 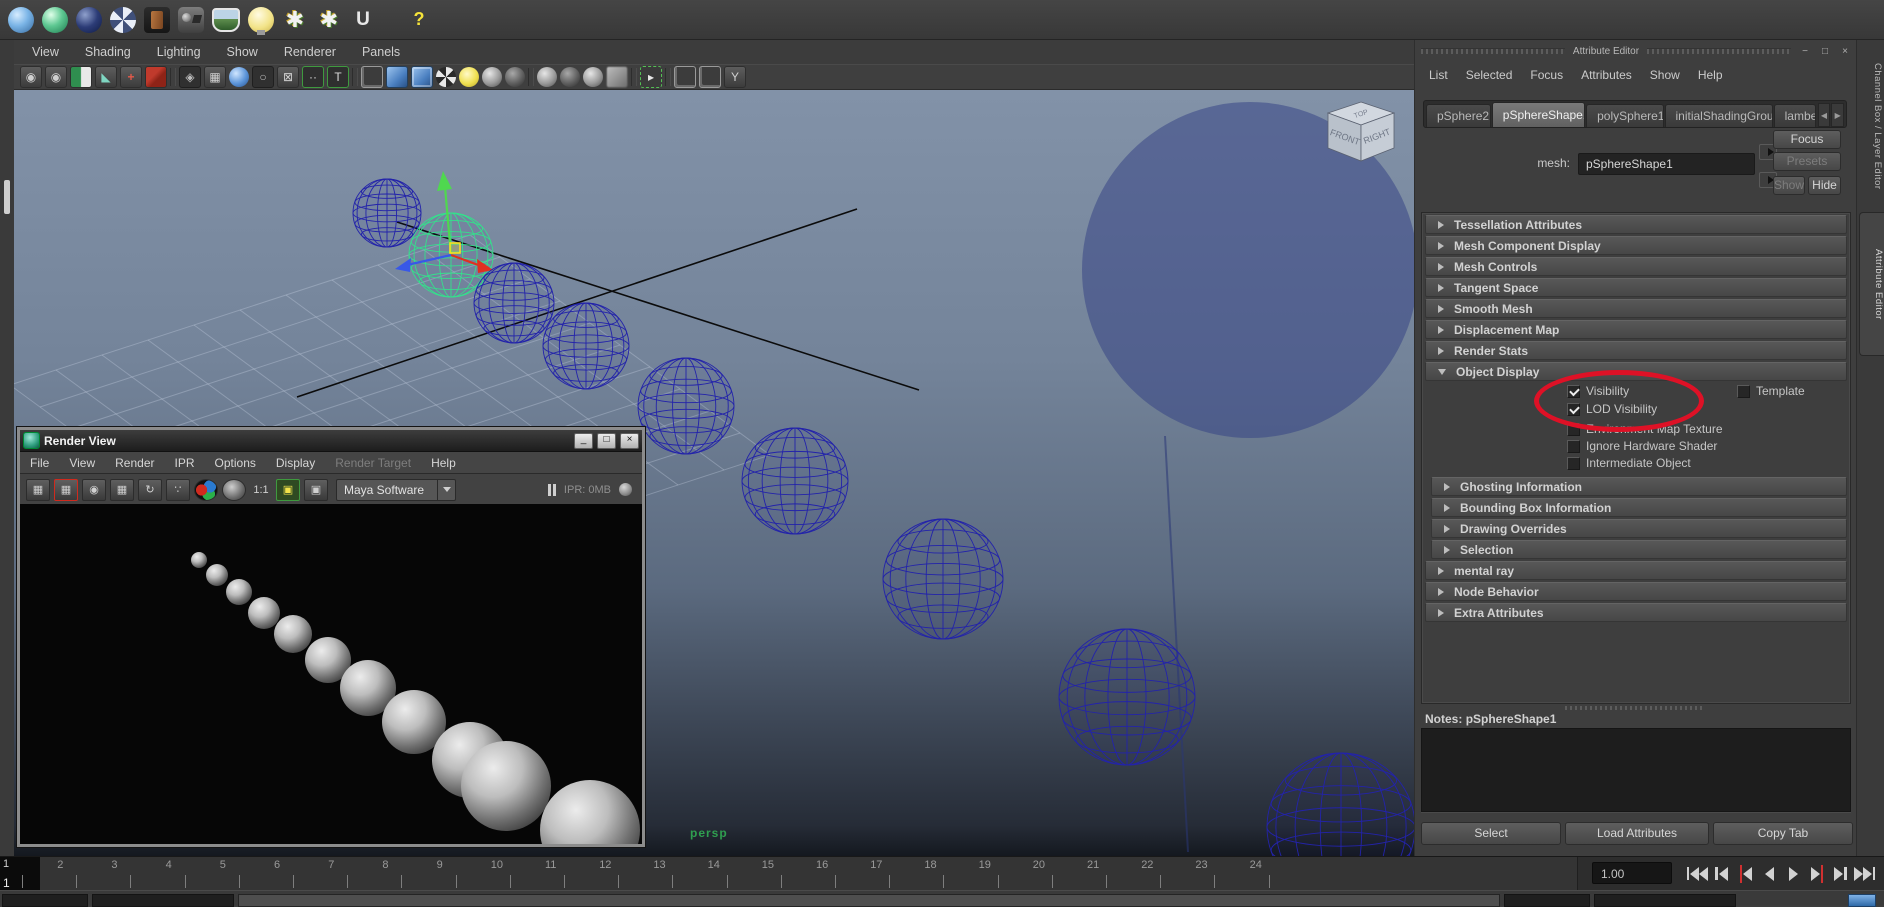 I want to click on panel-close-icon: ×, so click(x=1845, y=51).